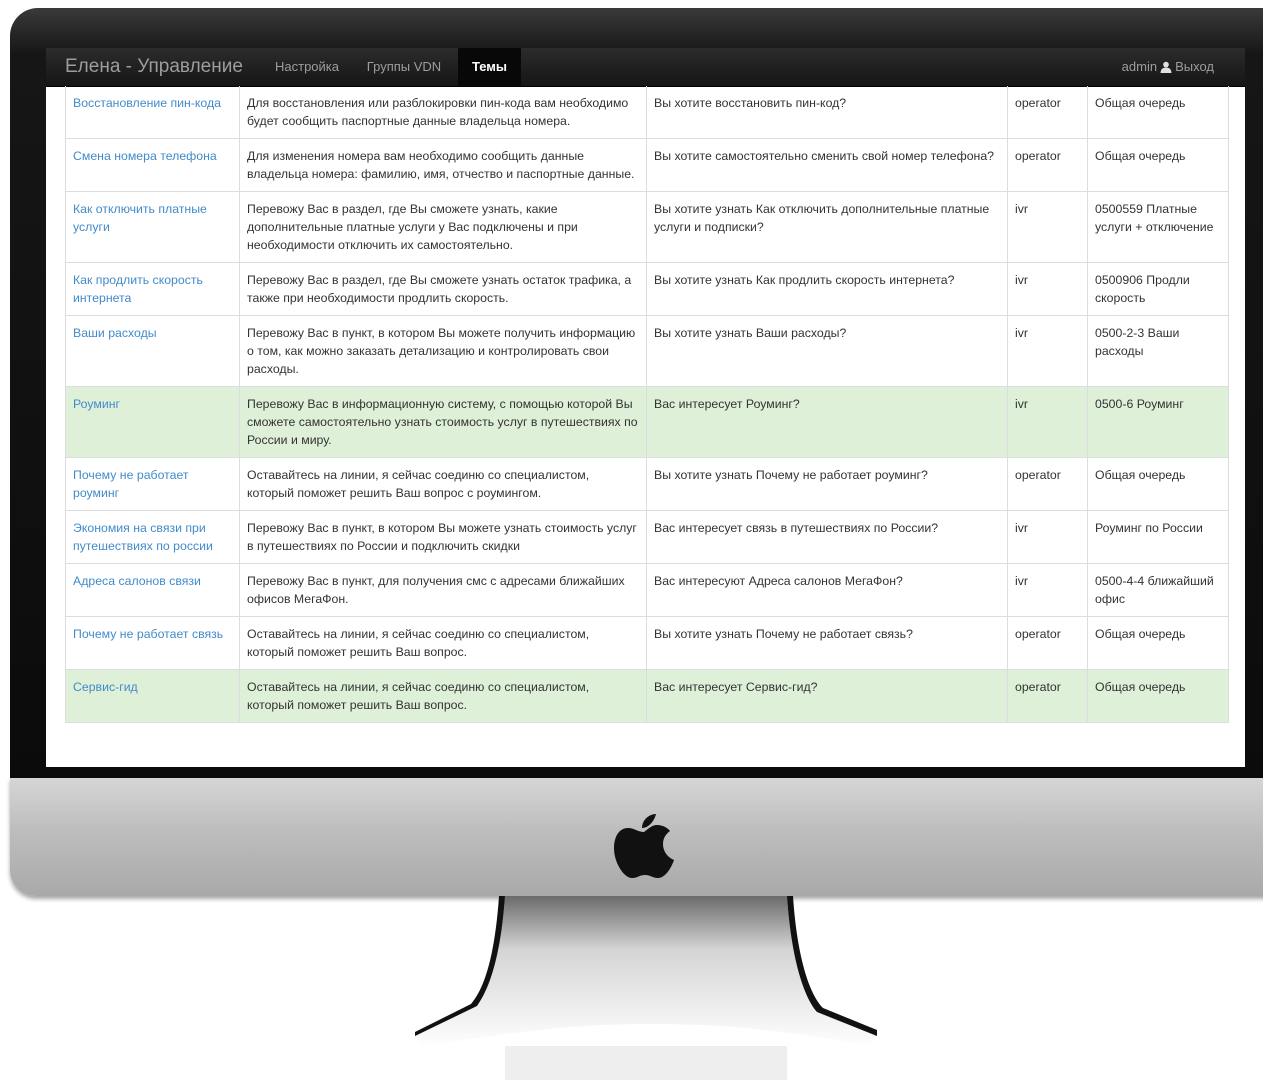 This screenshot has height=1080, width=1263. What do you see at coordinates (138, 289) in the screenshot?
I see `topic-link: Как продлить скорость интернета` at bounding box center [138, 289].